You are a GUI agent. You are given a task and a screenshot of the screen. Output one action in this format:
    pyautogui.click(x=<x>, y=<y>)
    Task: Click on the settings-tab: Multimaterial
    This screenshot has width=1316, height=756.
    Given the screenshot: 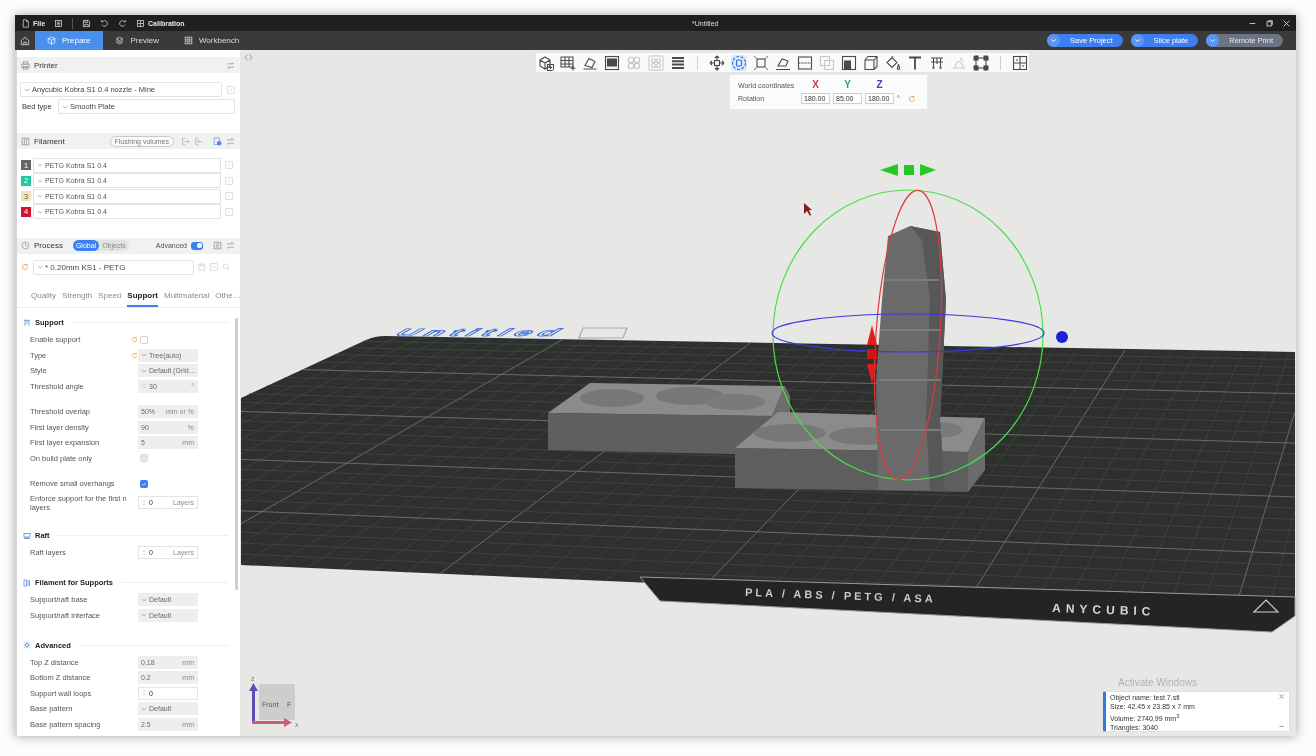 What is the action you would take?
    pyautogui.click(x=186, y=297)
    